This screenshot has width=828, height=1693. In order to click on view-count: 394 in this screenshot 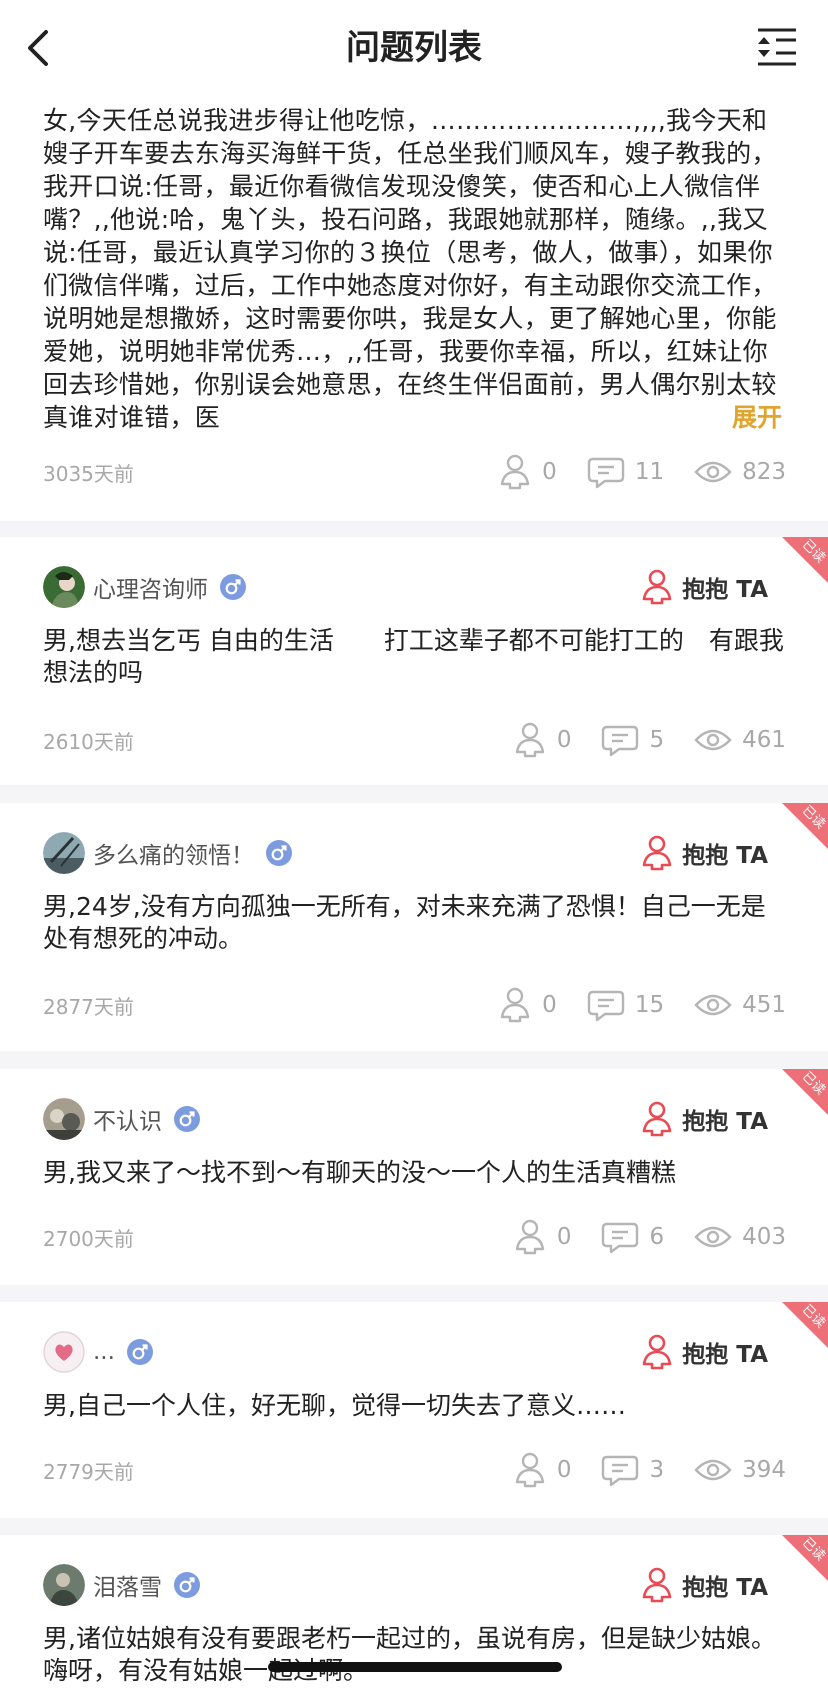, I will do `click(740, 1470)`.